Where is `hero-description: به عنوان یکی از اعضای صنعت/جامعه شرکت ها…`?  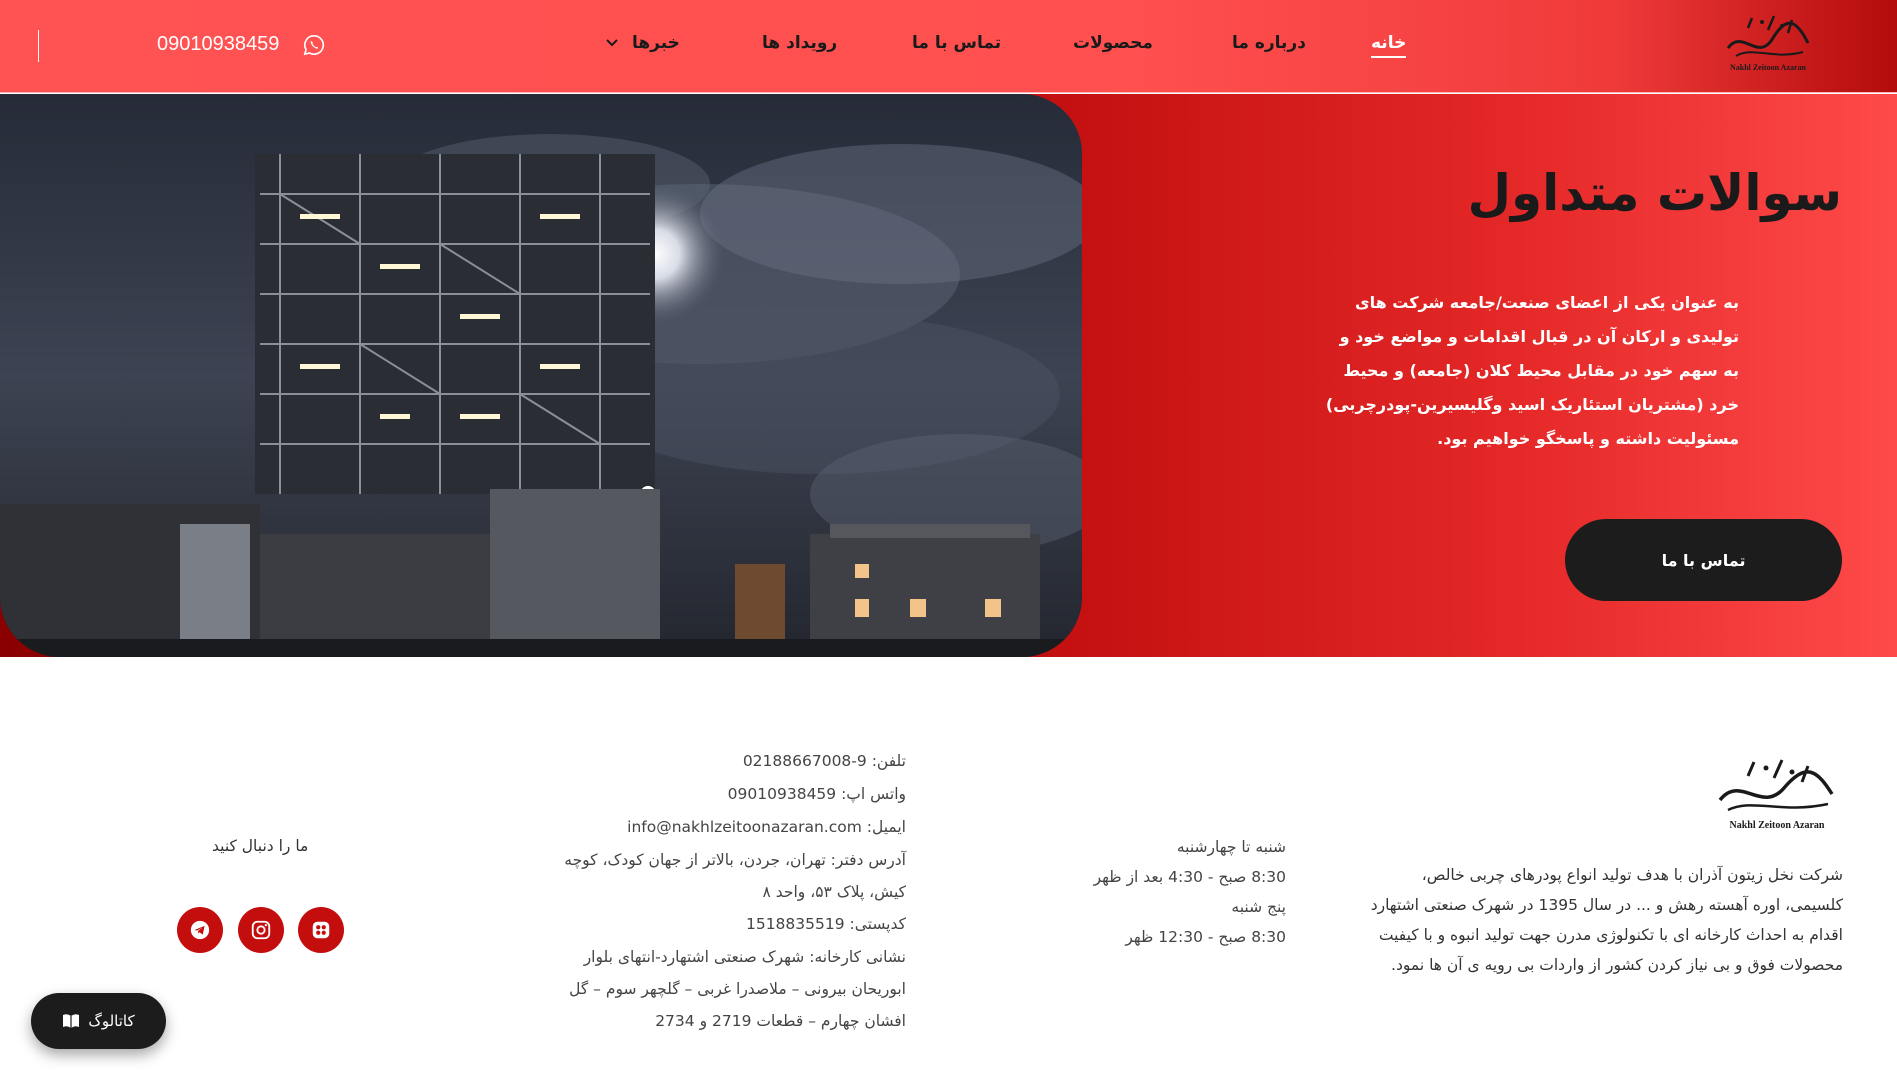
hero-description: به عنوان یکی از اعضای صنعت/جامعه شرکت ها… is located at coordinates (1532, 370).